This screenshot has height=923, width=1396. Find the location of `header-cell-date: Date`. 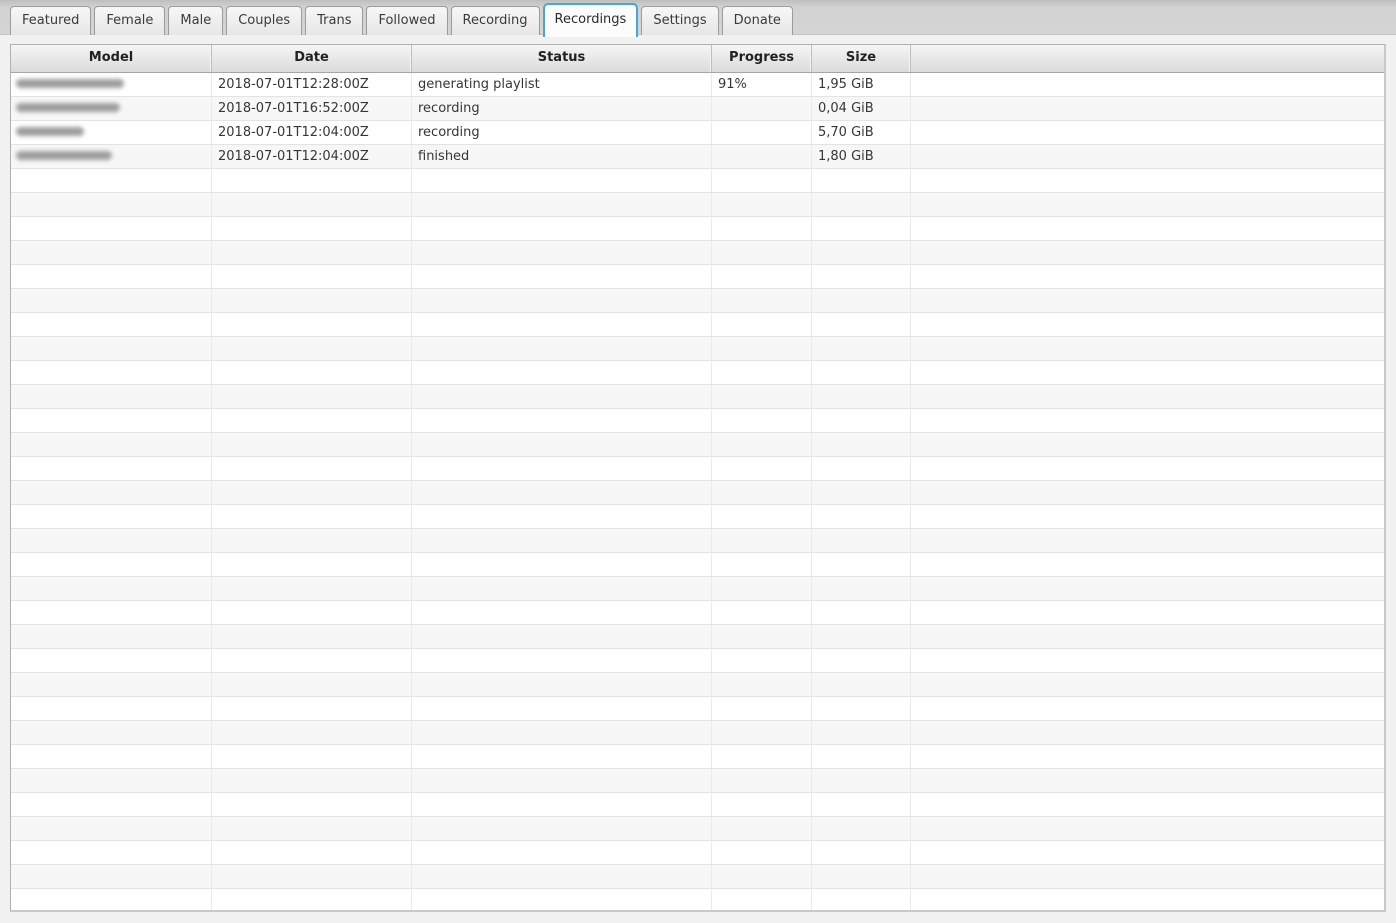

header-cell-date: Date is located at coordinates (312, 58).